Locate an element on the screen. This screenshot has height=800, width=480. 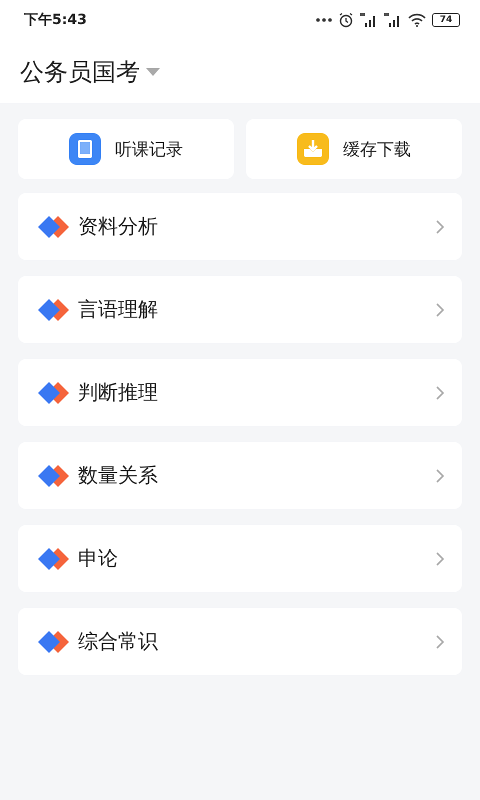
download-icon is located at coordinates (313, 149).